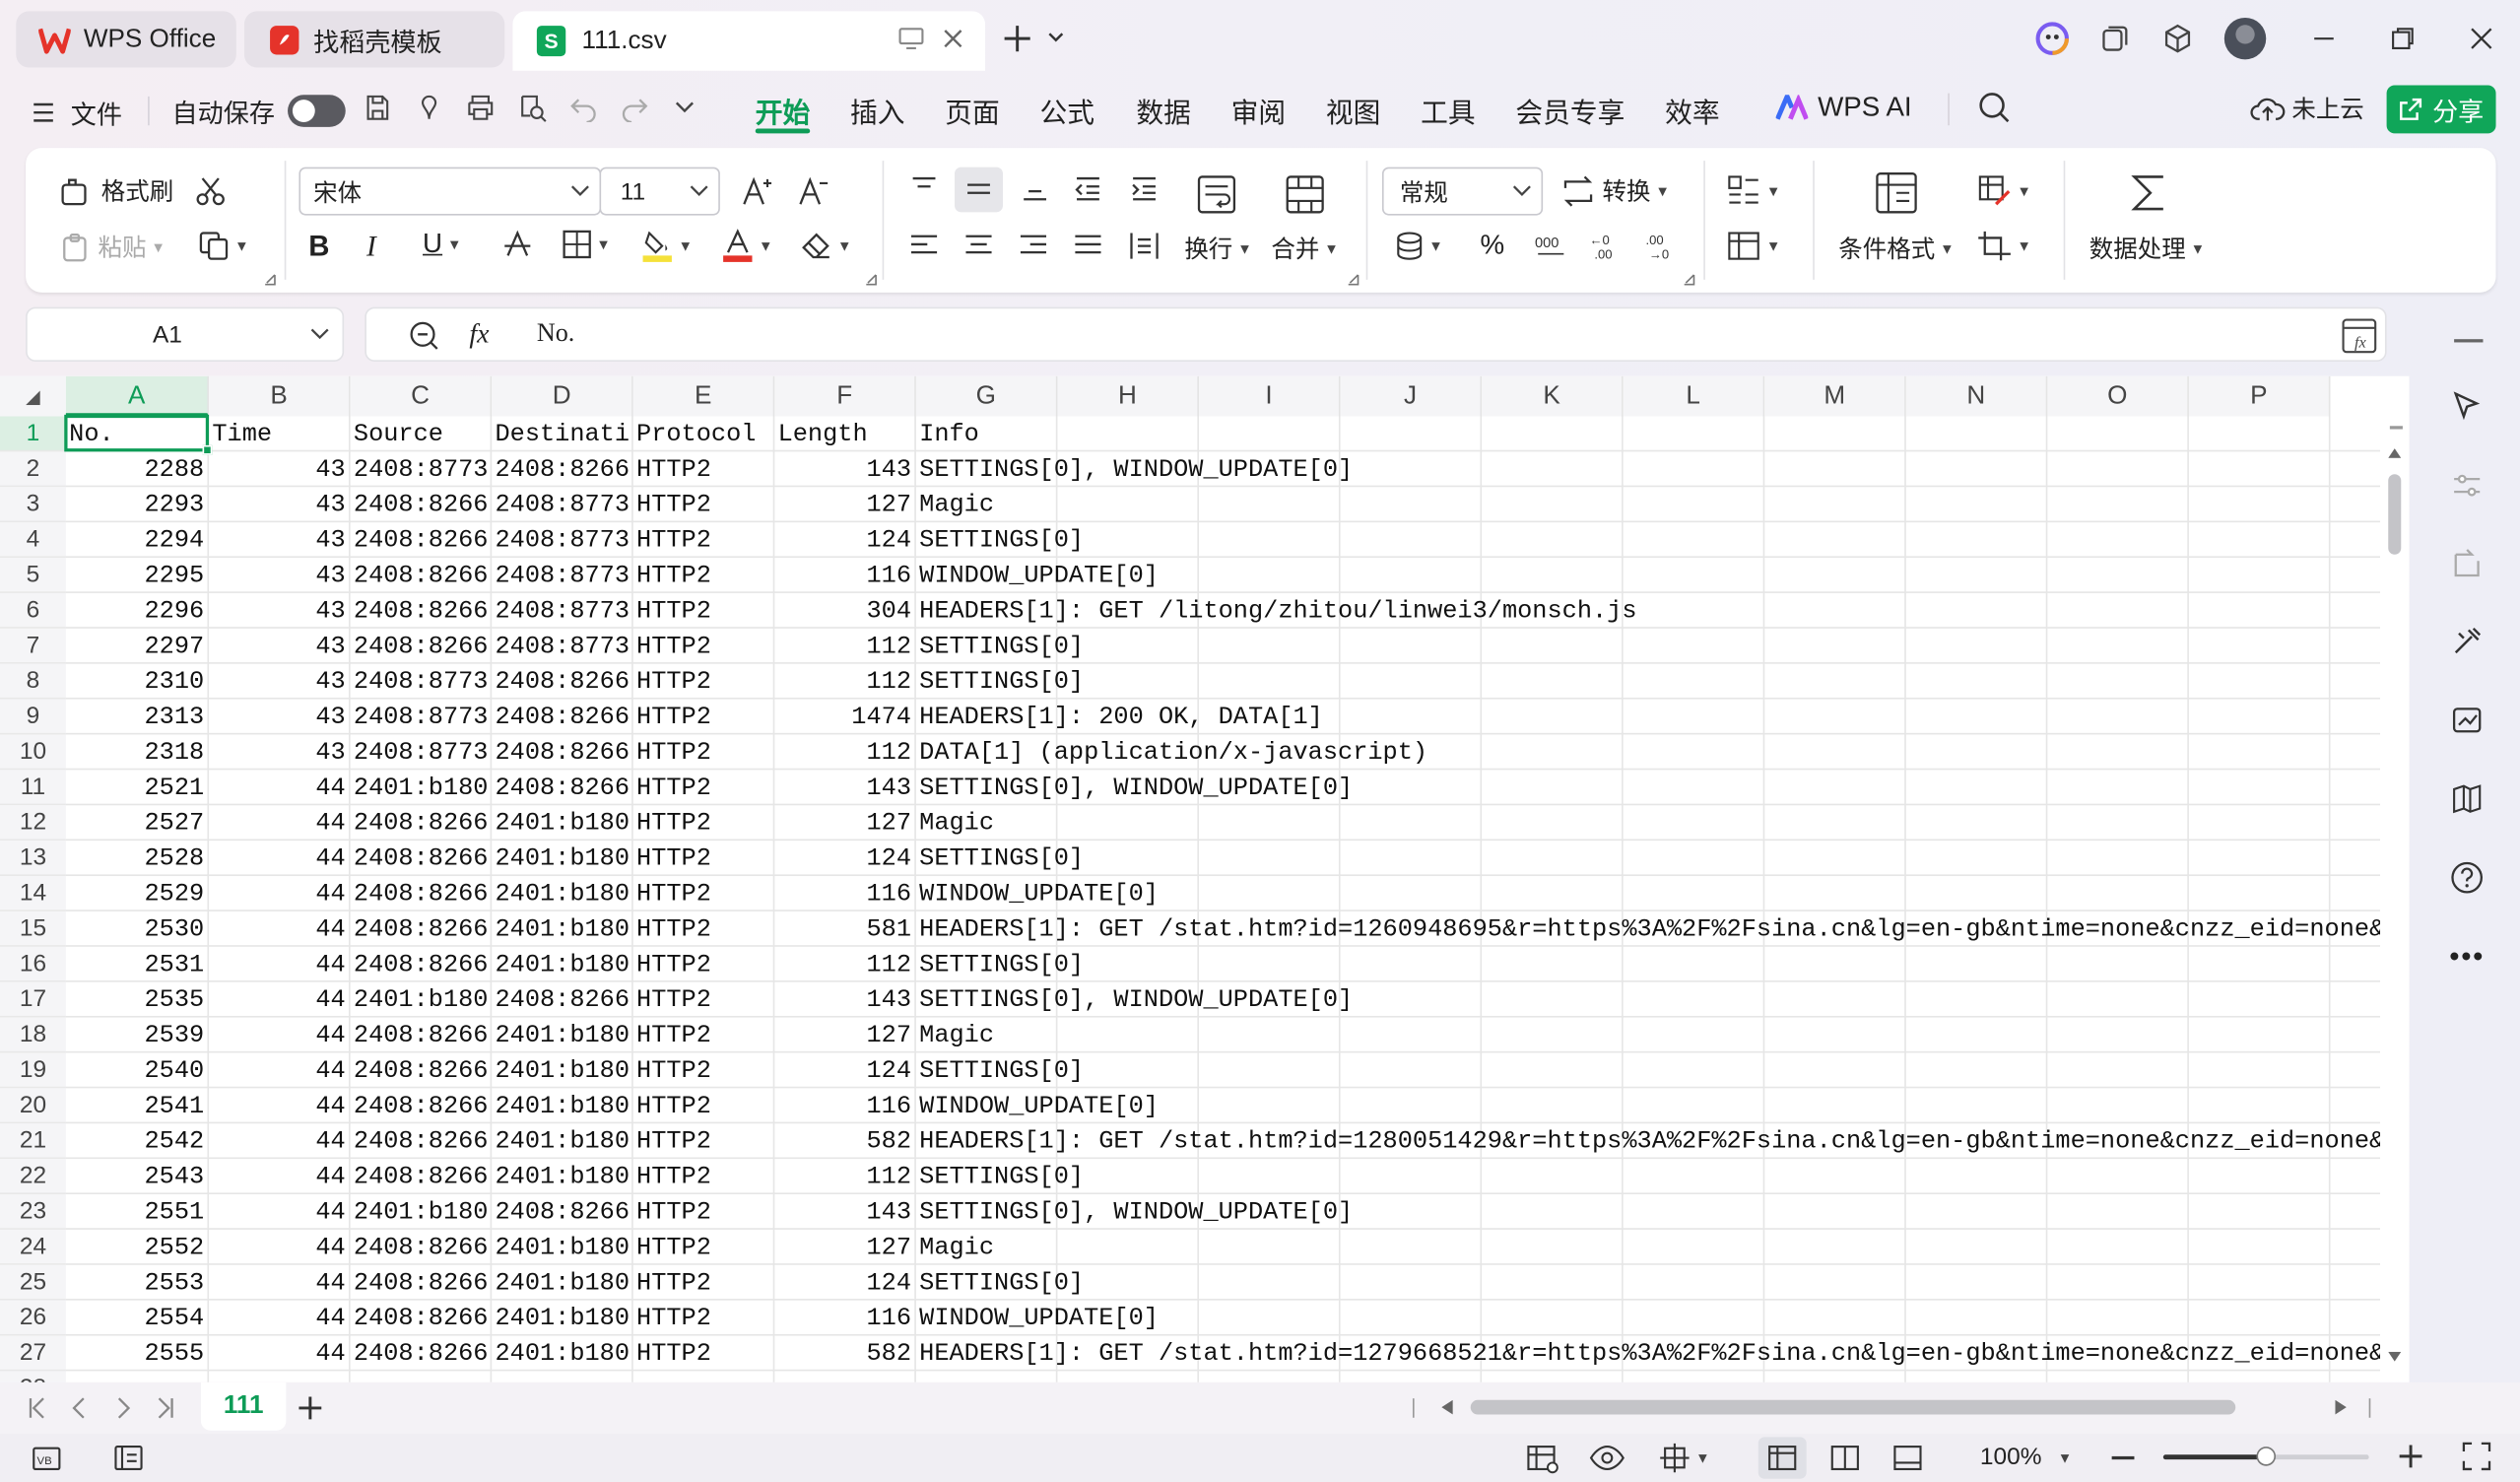 The width and height of the screenshot is (2520, 1482). What do you see at coordinates (1128, 396) in the screenshot?
I see `column-header: H` at bounding box center [1128, 396].